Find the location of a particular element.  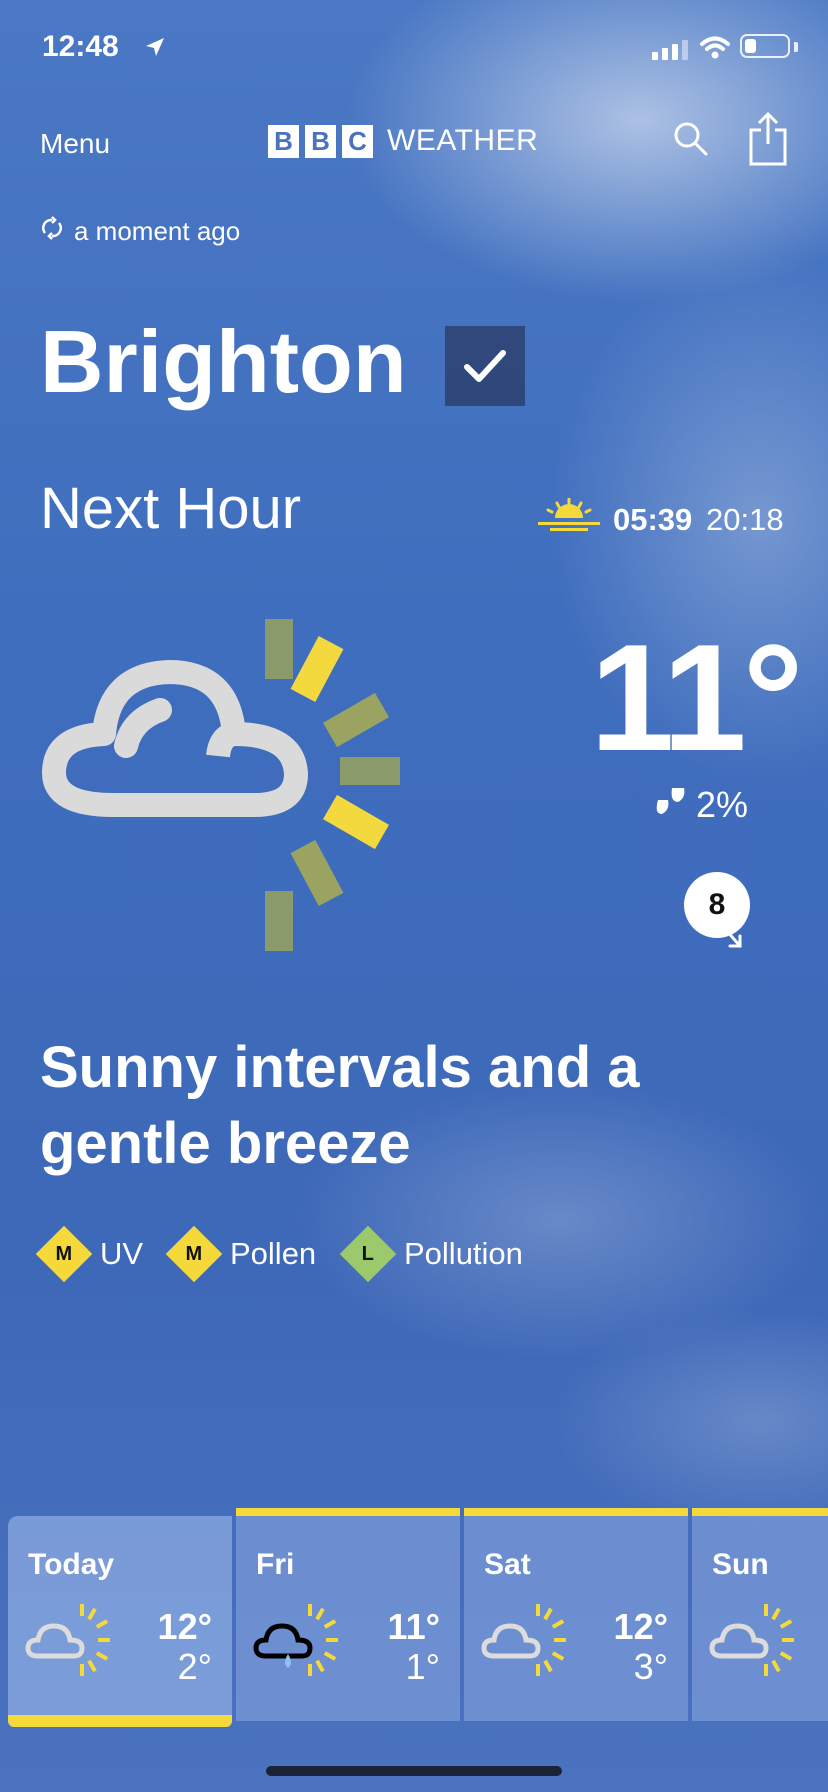

location-arrow-icon is located at coordinates (155, 47).